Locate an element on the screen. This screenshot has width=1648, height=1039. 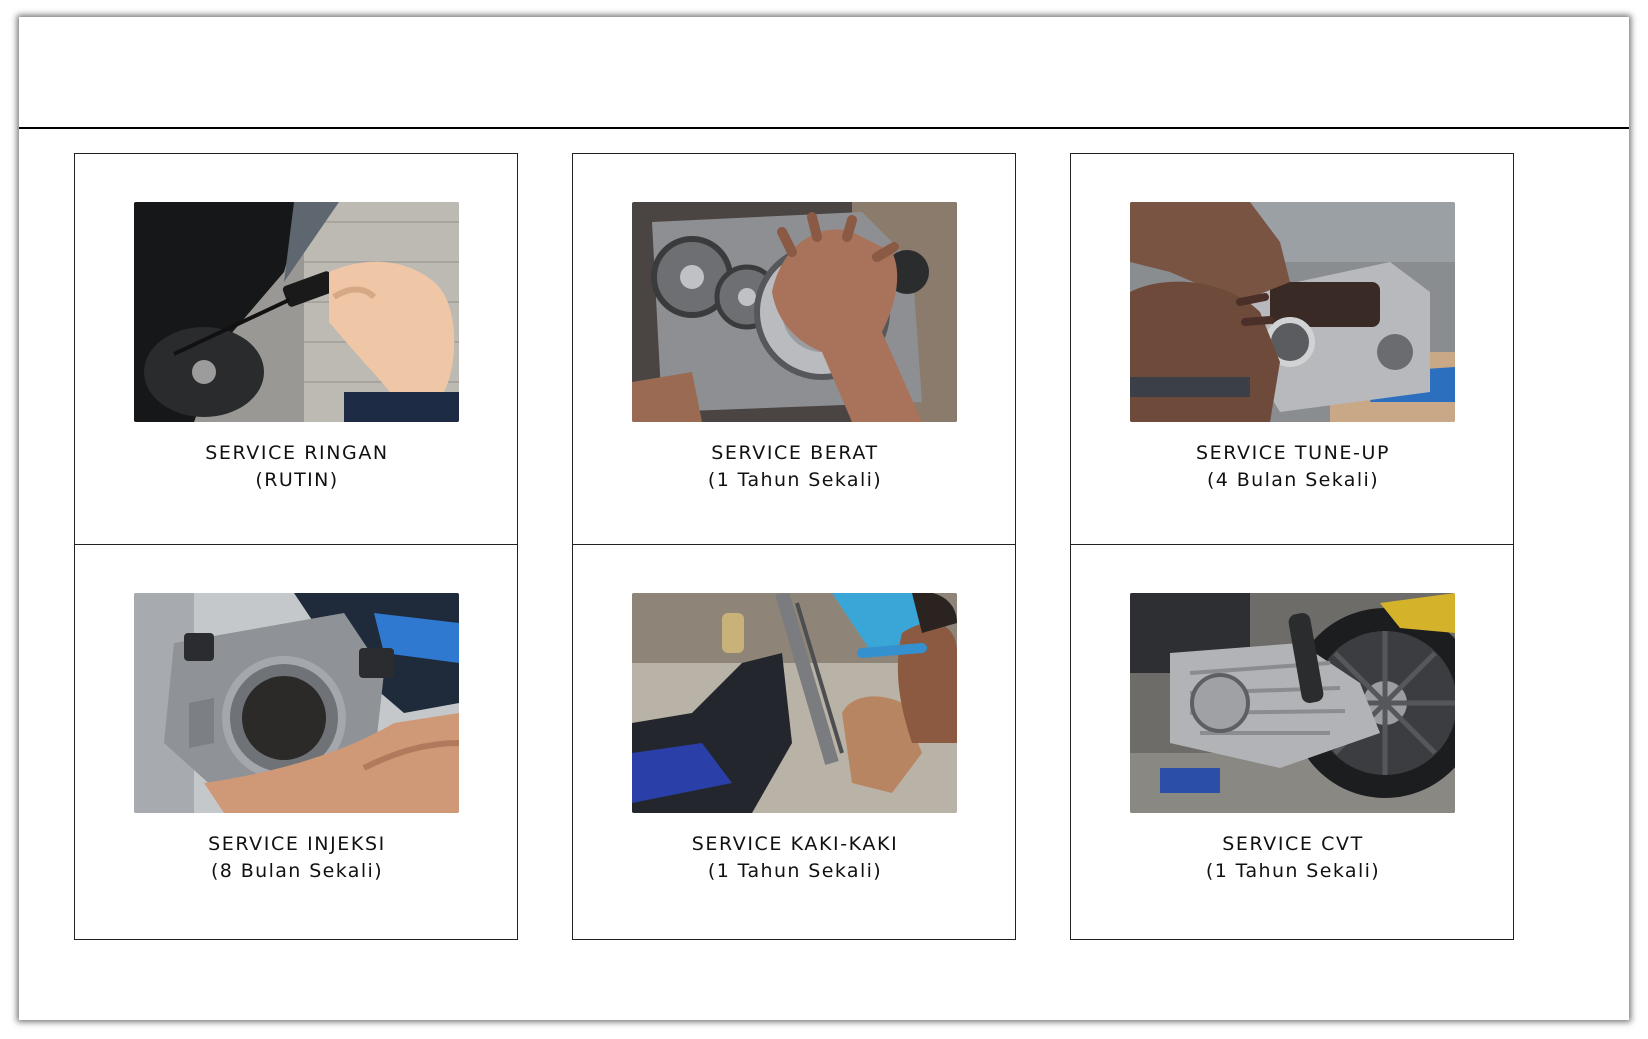
service-card-injeksi: SERVICE INJEKSI (8 Bulan Sekali) is located at coordinates (296, 742).